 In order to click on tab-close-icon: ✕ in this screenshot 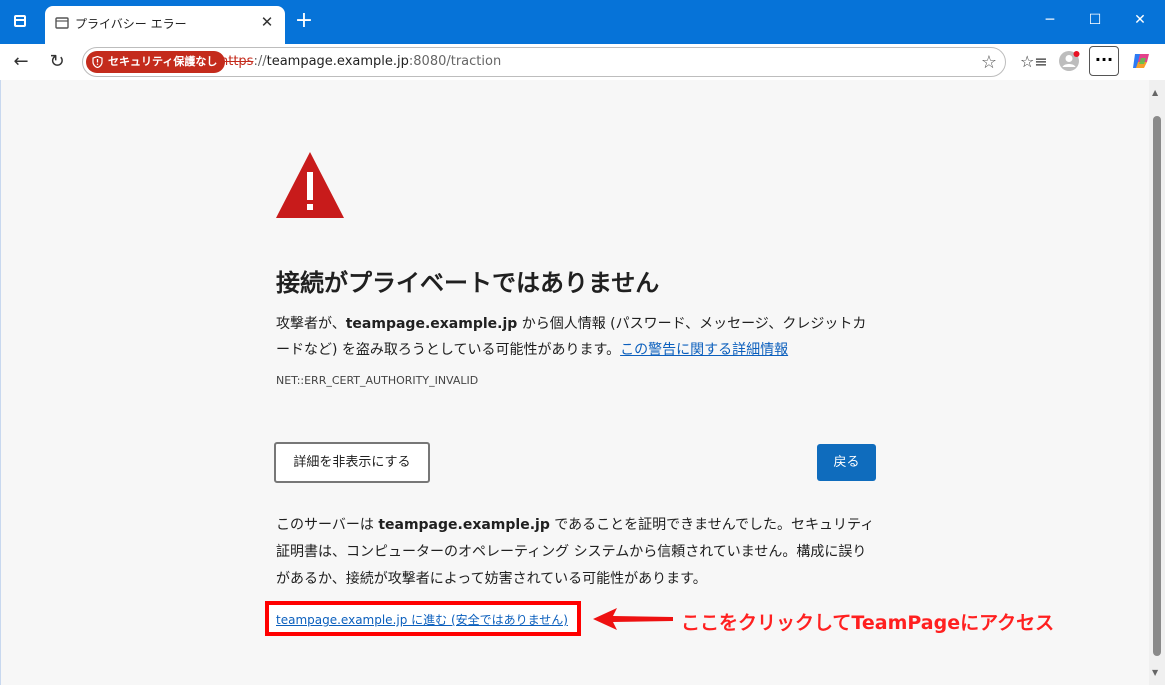, I will do `click(267, 22)`.